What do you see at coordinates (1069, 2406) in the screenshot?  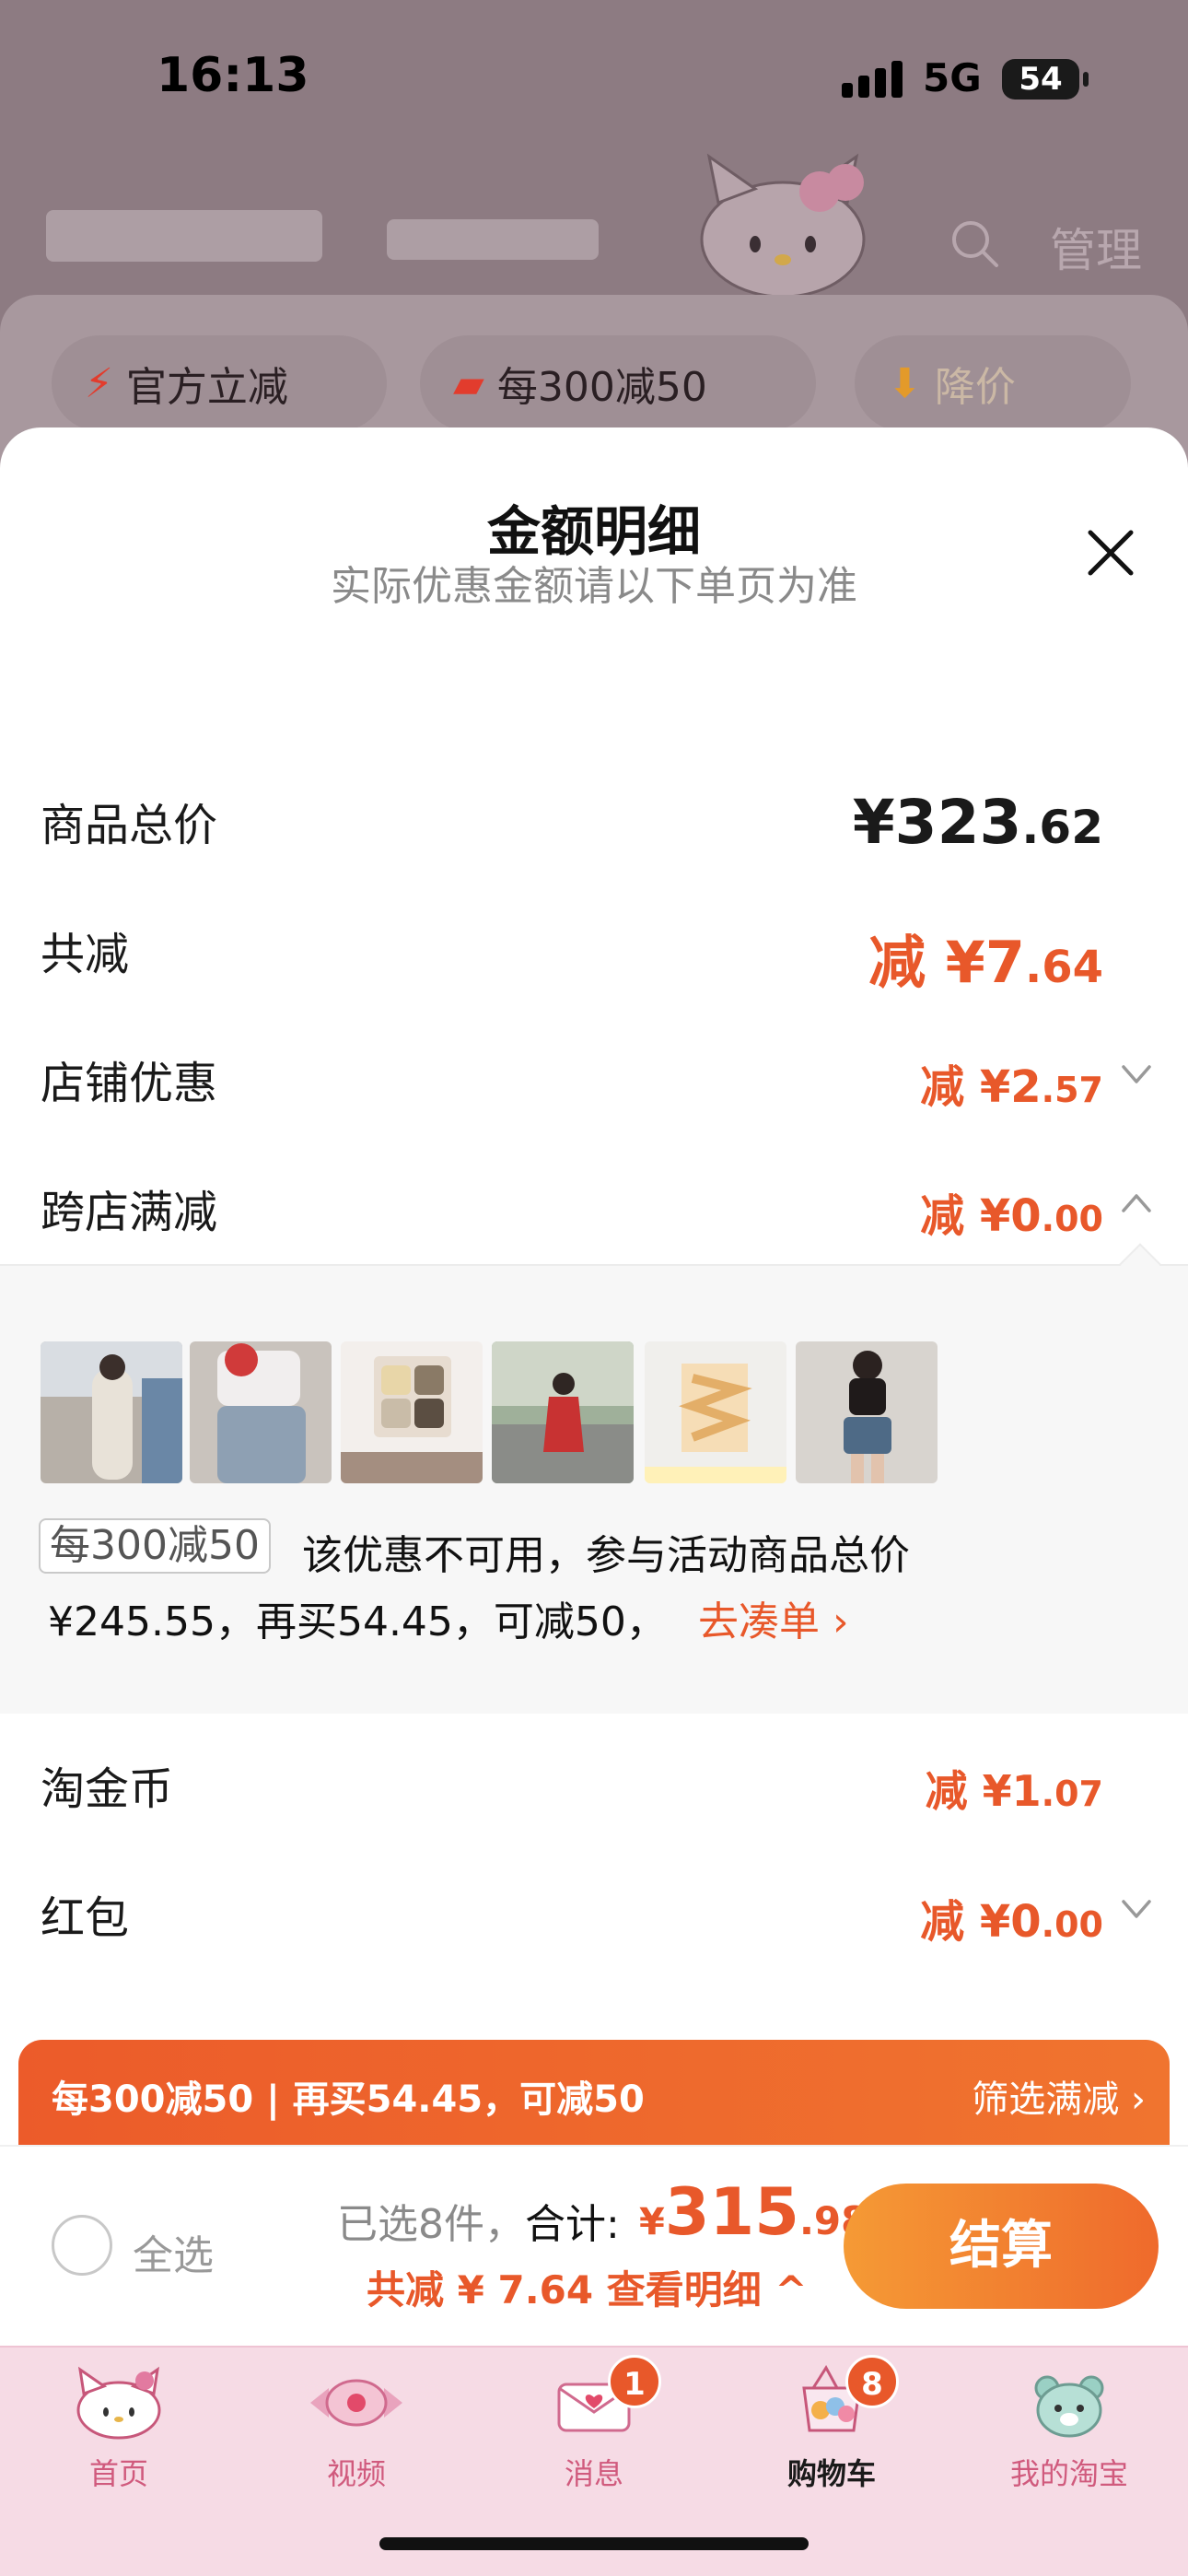 I see `bear-icon` at bounding box center [1069, 2406].